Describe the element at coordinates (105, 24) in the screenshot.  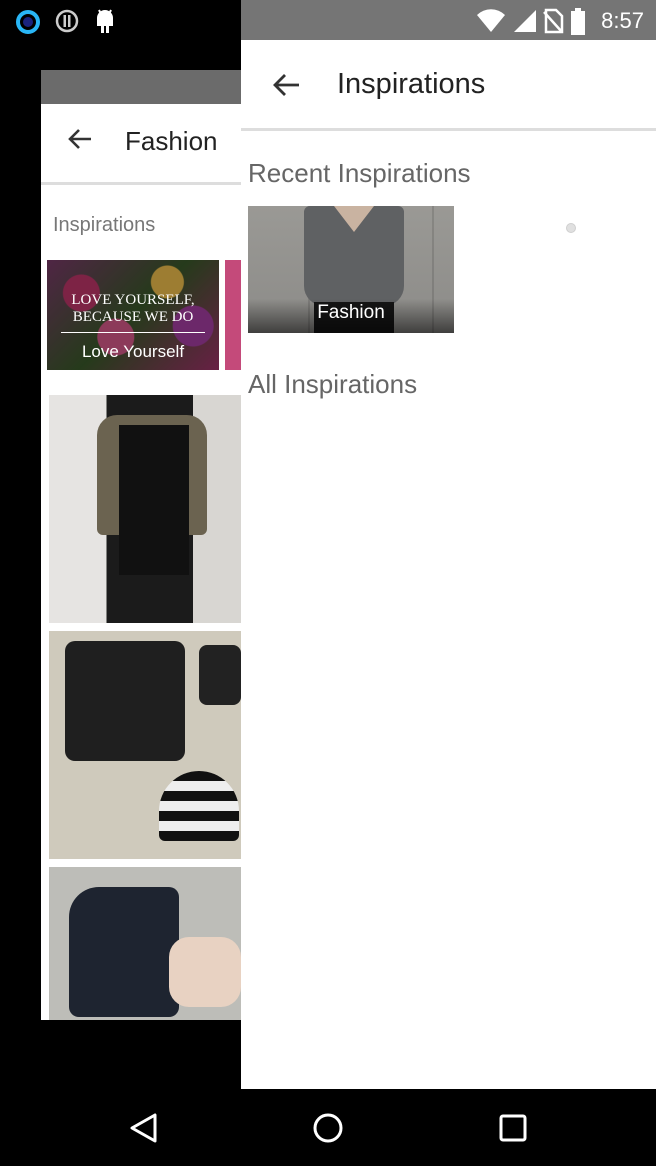
I see `android-debug-icon` at that location.